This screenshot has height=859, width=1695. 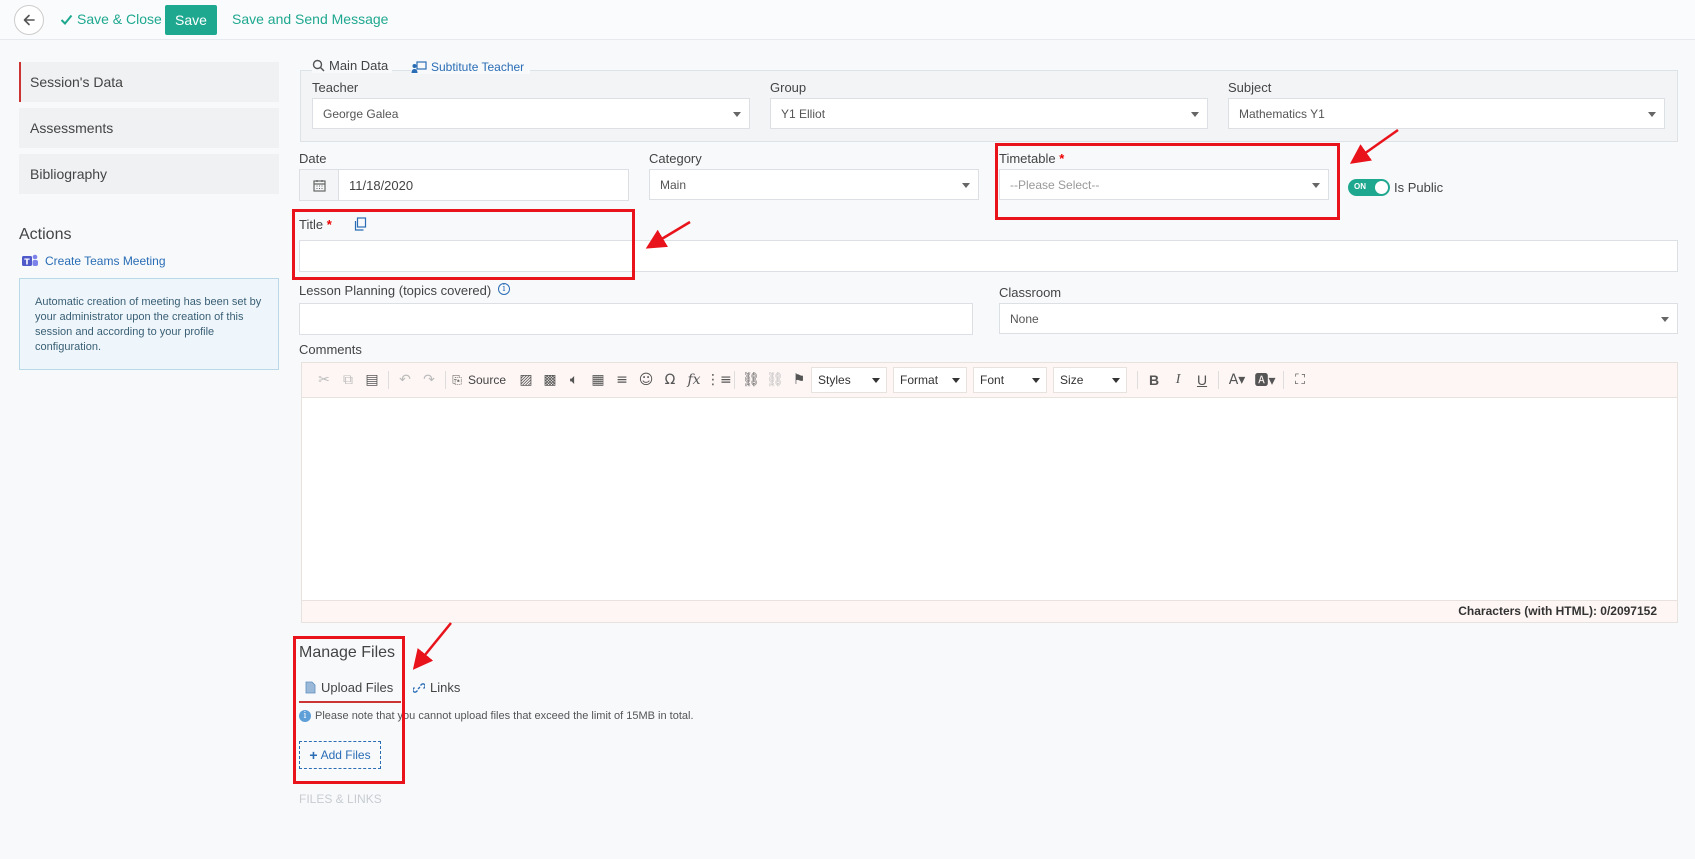 What do you see at coordinates (347, 652) in the screenshot?
I see `manage-files-title: Manage Files` at bounding box center [347, 652].